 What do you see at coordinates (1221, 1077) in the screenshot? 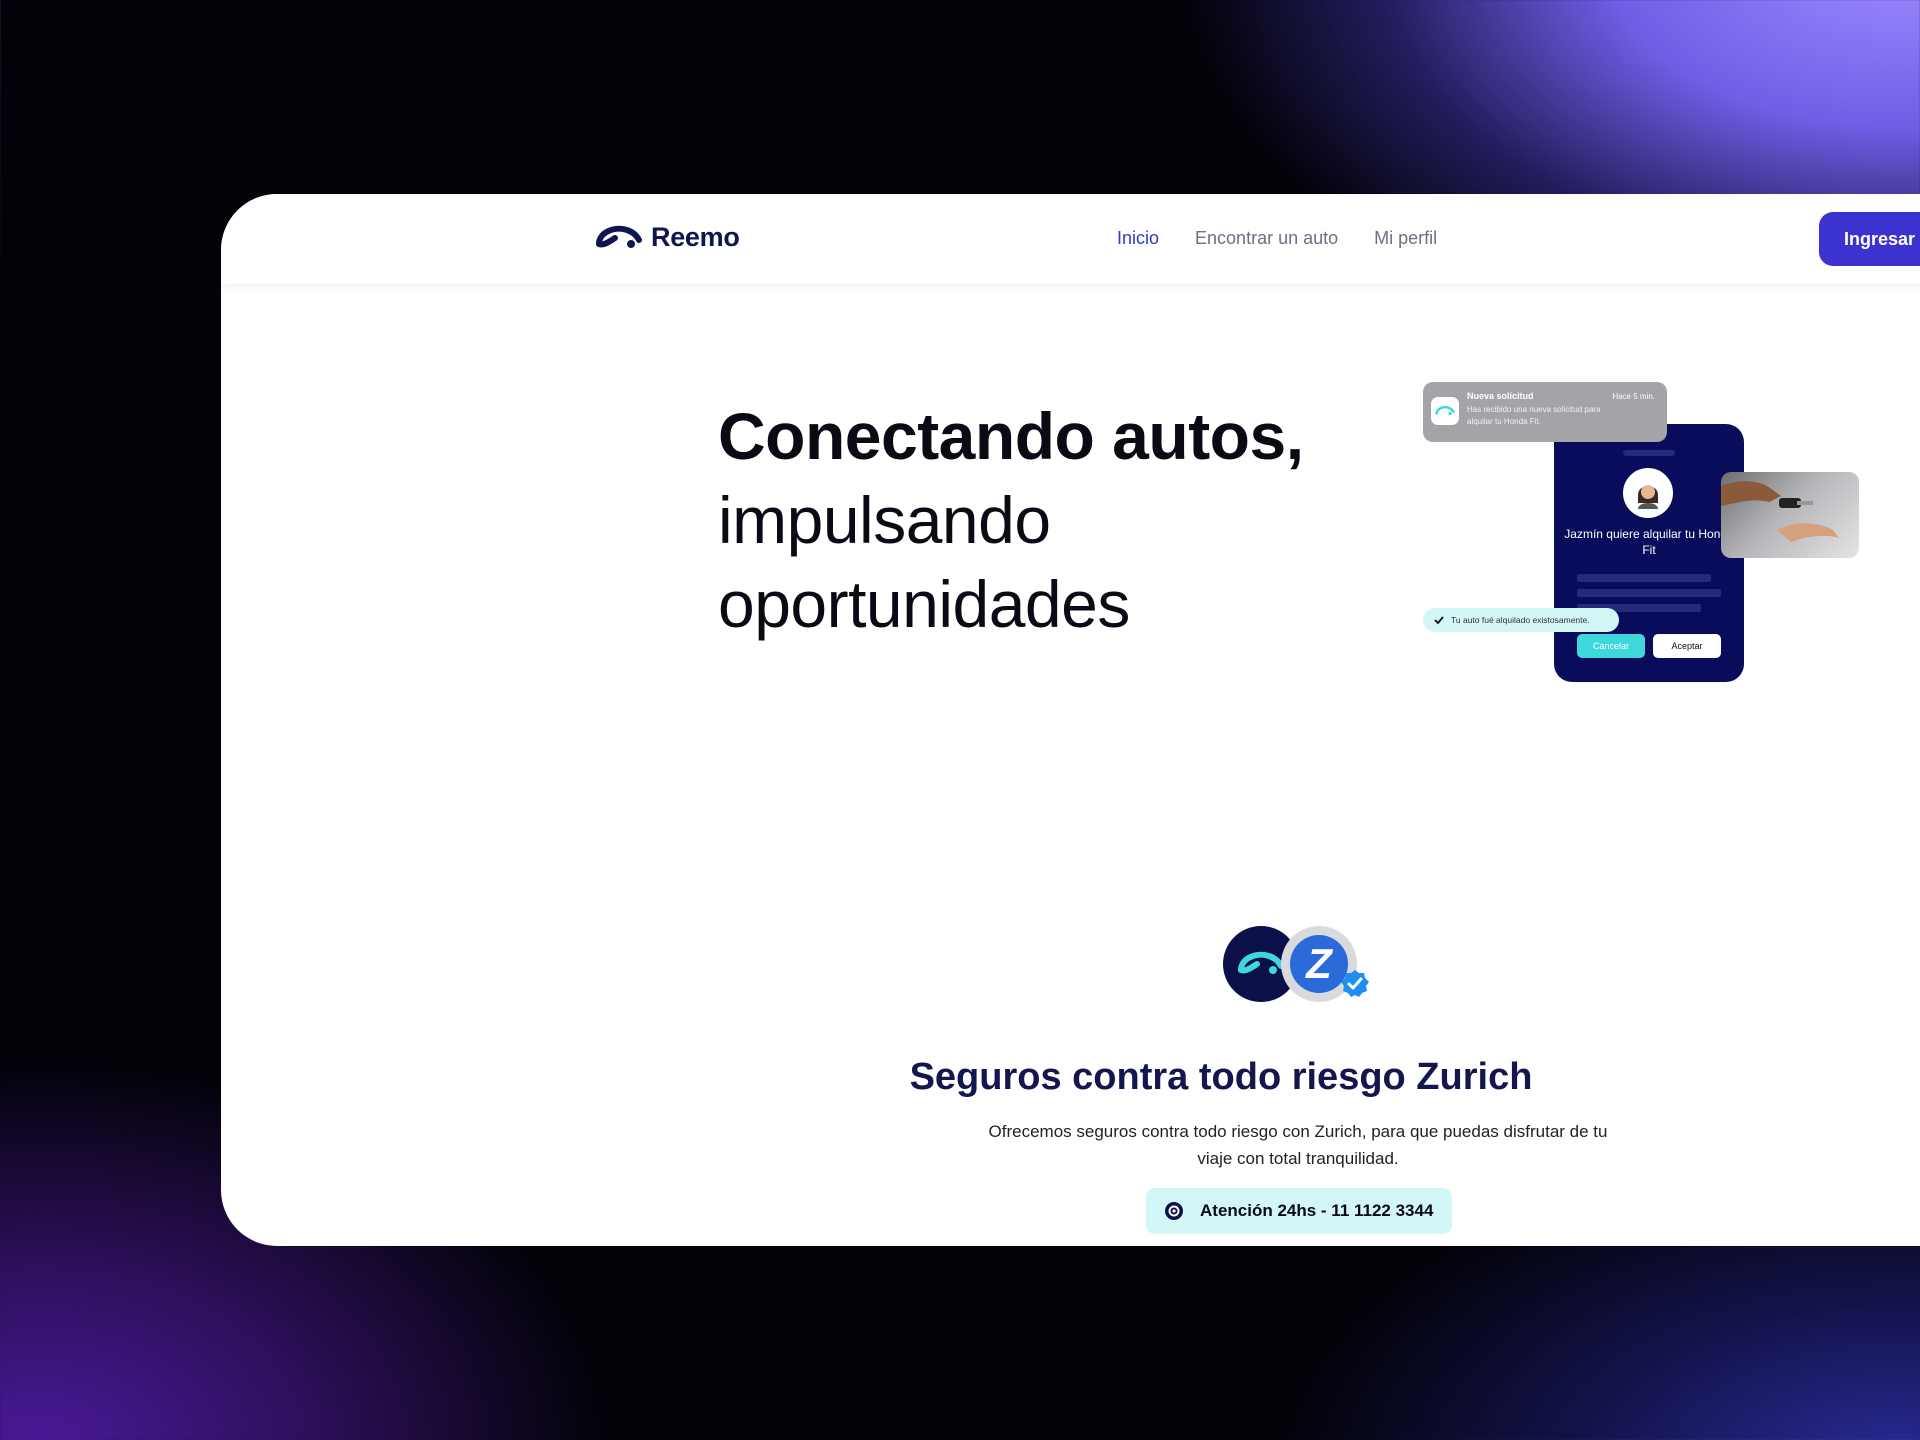
I see `insurance-title: Seguros contra todo riesgo Zurich` at bounding box center [1221, 1077].